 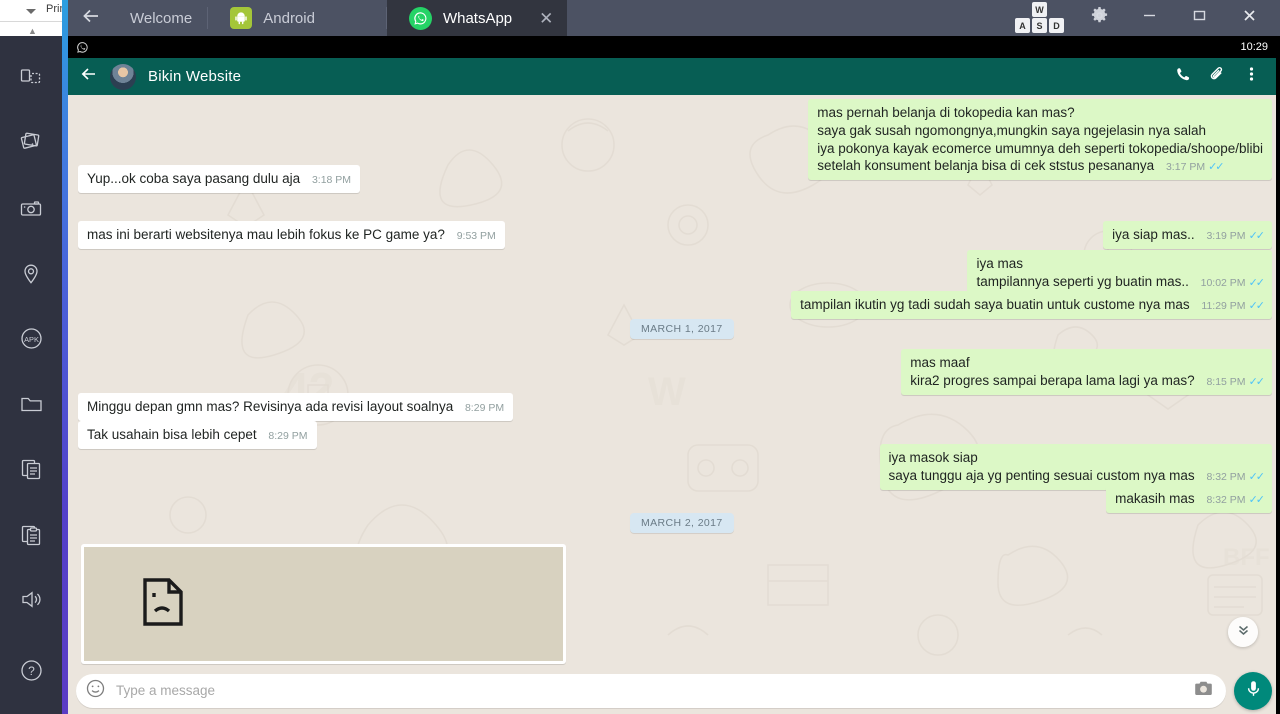 What do you see at coordinates (1251, 76) in the screenshot?
I see `overflow-menu-button` at bounding box center [1251, 76].